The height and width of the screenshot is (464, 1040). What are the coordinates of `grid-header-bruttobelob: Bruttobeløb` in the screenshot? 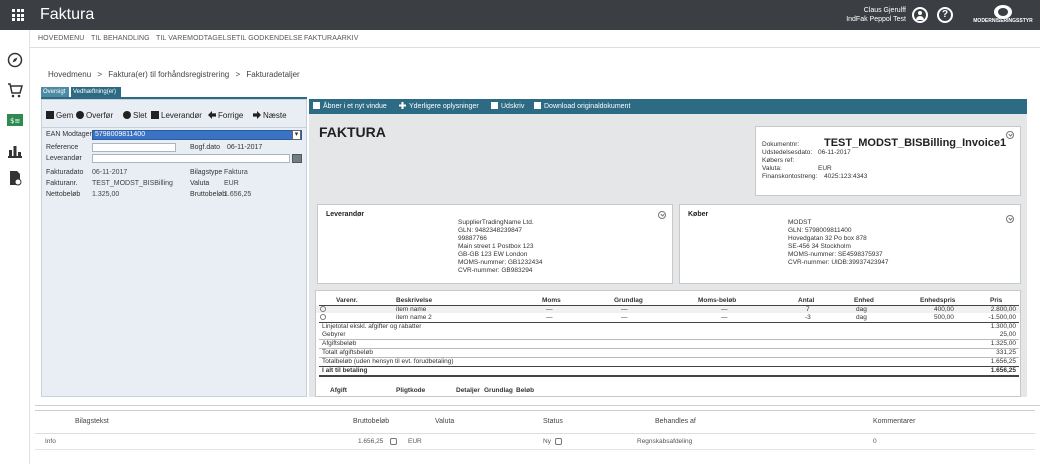 It's located at (371, 421).